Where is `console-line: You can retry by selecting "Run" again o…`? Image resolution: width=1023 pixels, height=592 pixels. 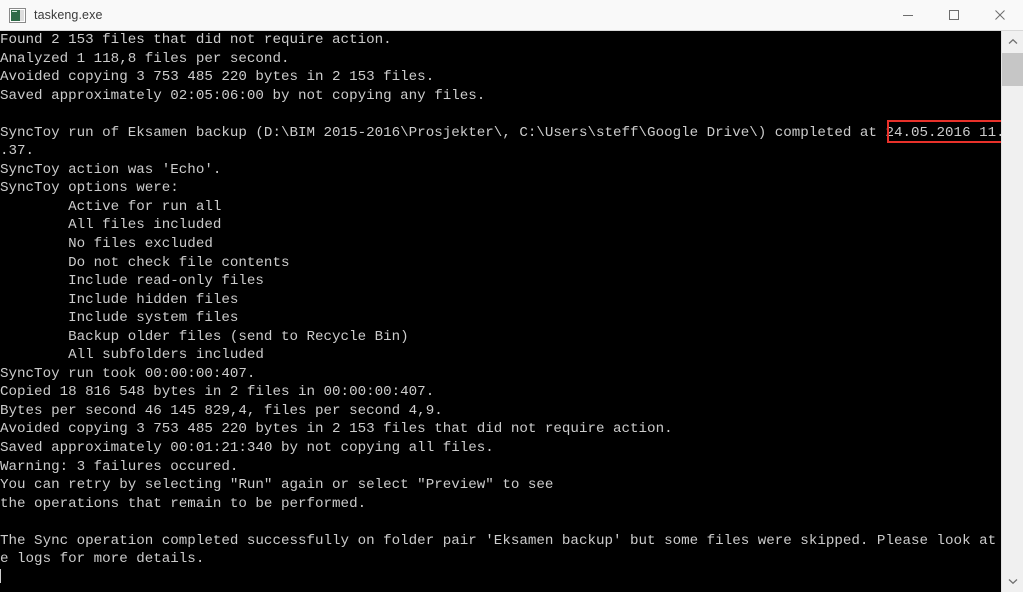 console-line: You can retry by selecting "Run" again o… is located at coordinates (277, 485).